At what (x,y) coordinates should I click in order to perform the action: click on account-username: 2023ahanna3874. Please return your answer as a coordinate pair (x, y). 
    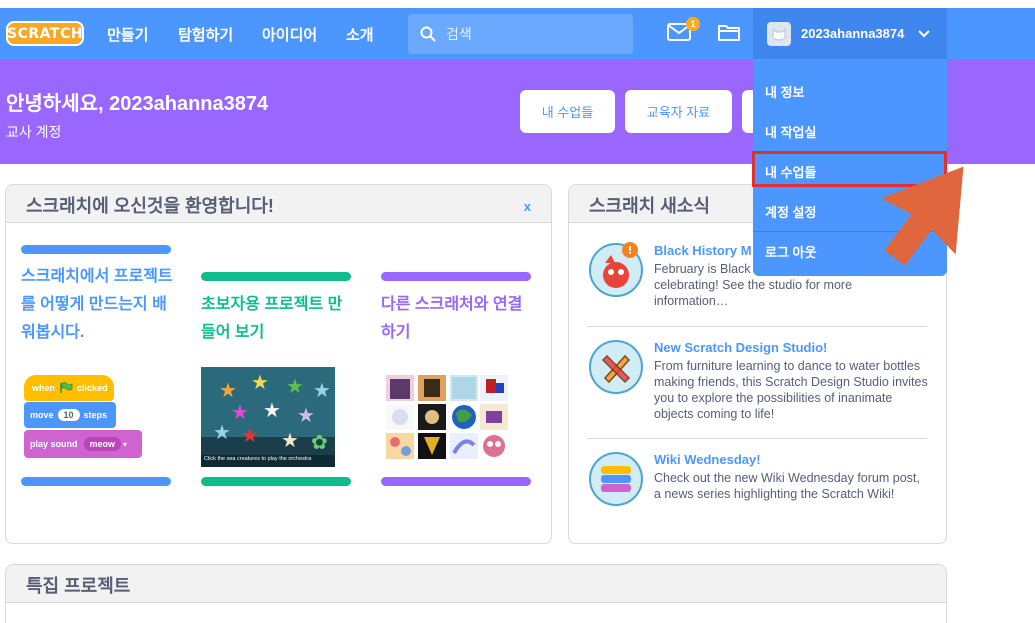
    Looking at the image, I should click on (853, 33).